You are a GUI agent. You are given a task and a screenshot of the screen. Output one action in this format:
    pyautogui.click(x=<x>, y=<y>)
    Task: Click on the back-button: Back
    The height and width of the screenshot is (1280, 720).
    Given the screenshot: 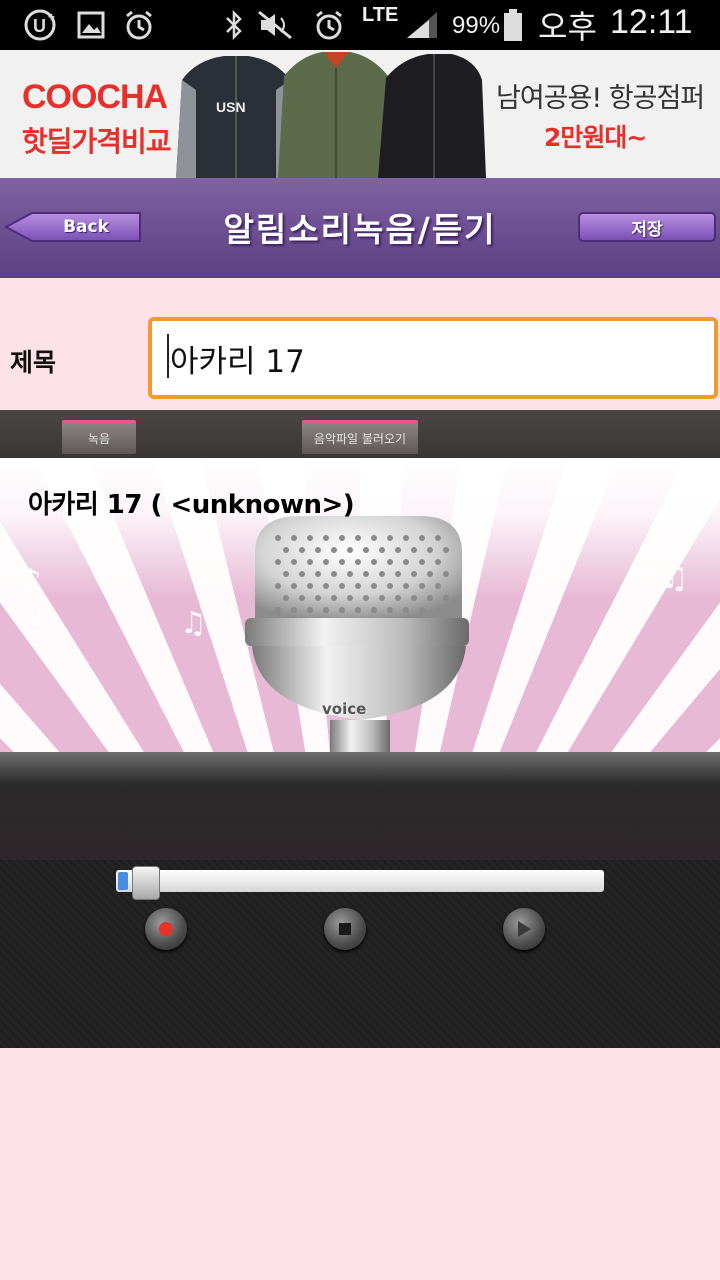 What is the action you would take?
    pyautogui.click(x=73, y=227)
    